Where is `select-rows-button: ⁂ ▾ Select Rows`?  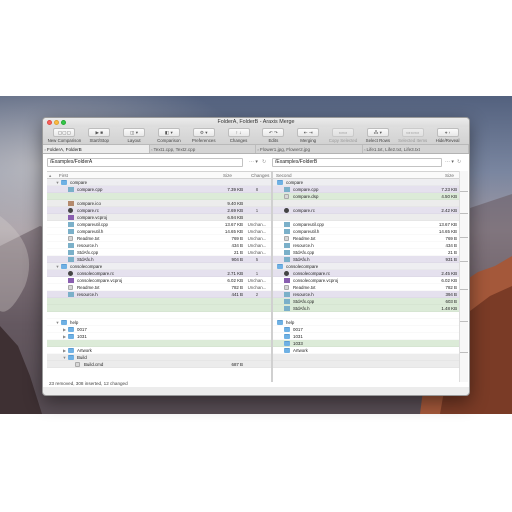 select-rows-button: ⁂ ▾ Select Rows is located at coordinates (377, 135).